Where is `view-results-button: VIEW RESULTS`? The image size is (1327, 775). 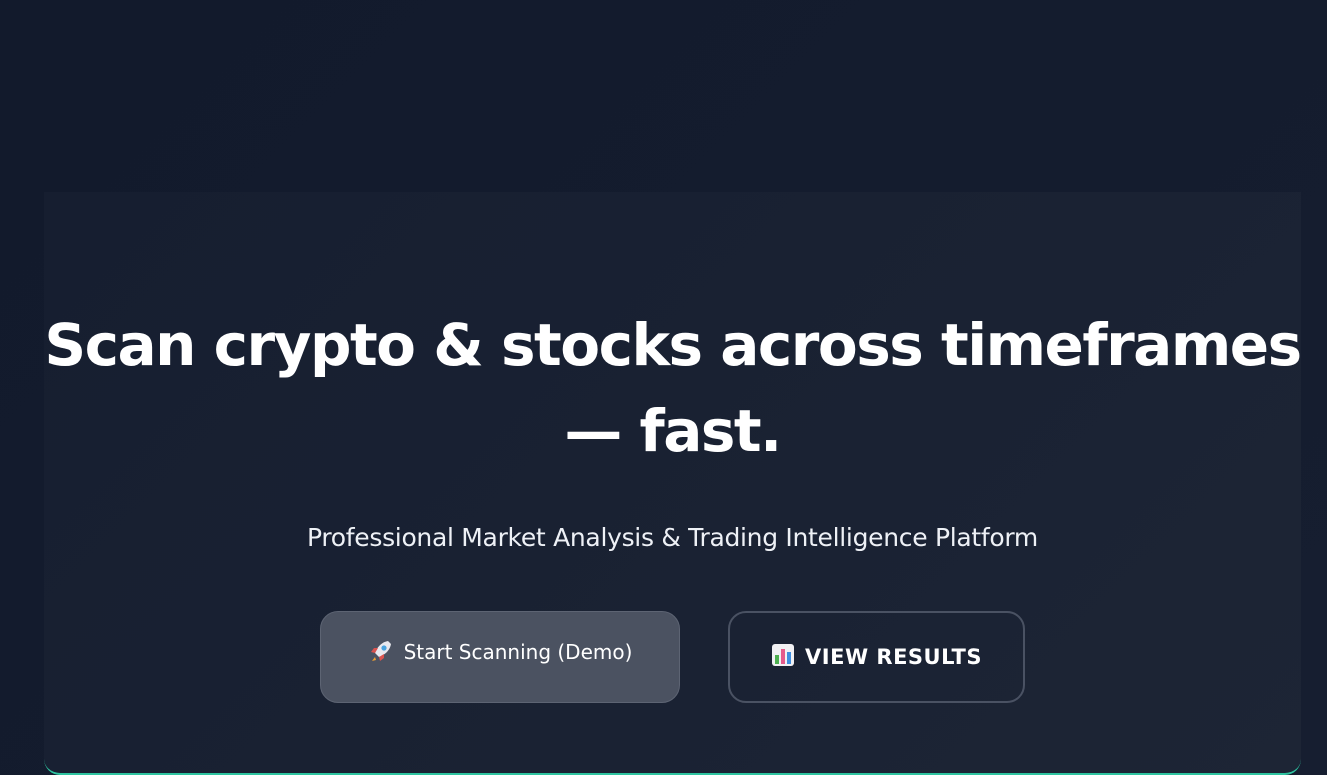
view-results-button: VIEW RESULTS is located at coordinates (876, 657).